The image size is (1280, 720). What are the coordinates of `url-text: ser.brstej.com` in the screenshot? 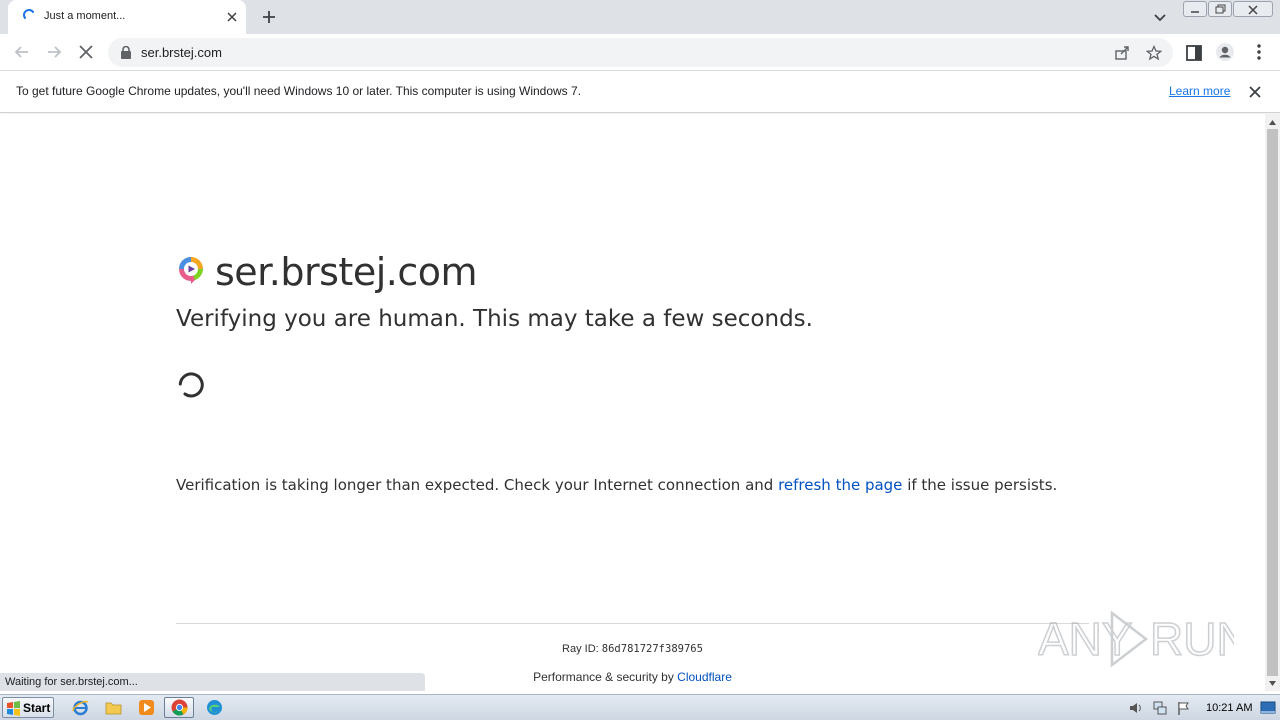 It's located at (181, 52).